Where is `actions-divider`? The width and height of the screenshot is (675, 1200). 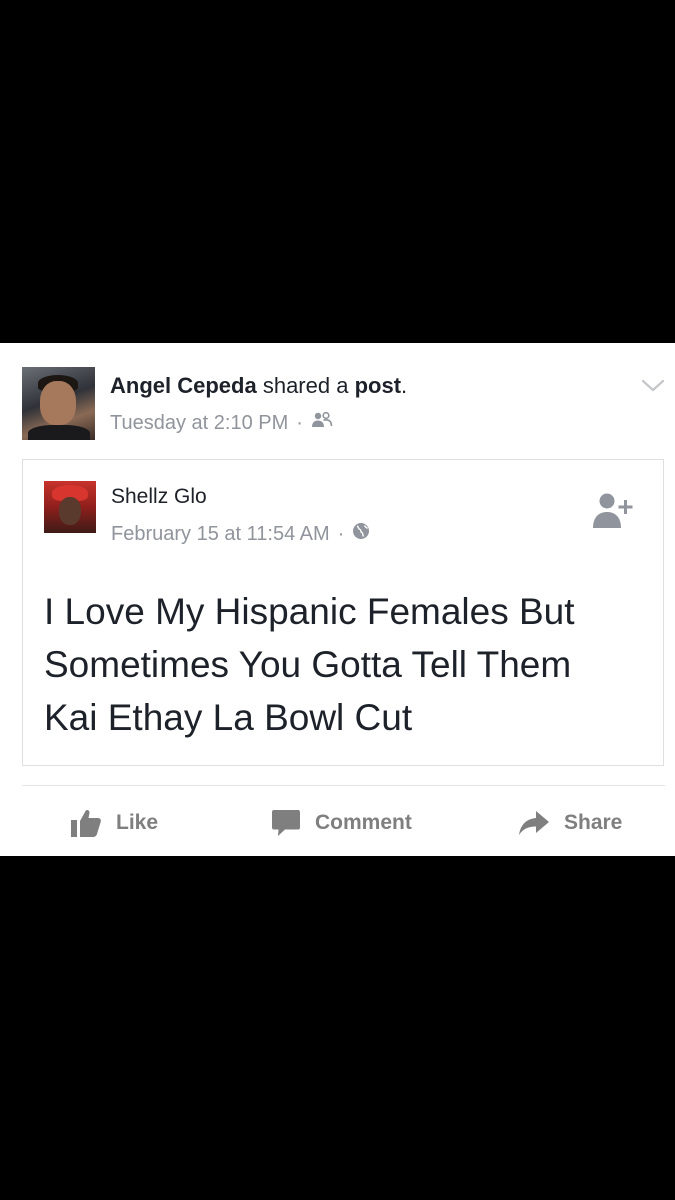
actions-divider is located at coordinates (343, 785).